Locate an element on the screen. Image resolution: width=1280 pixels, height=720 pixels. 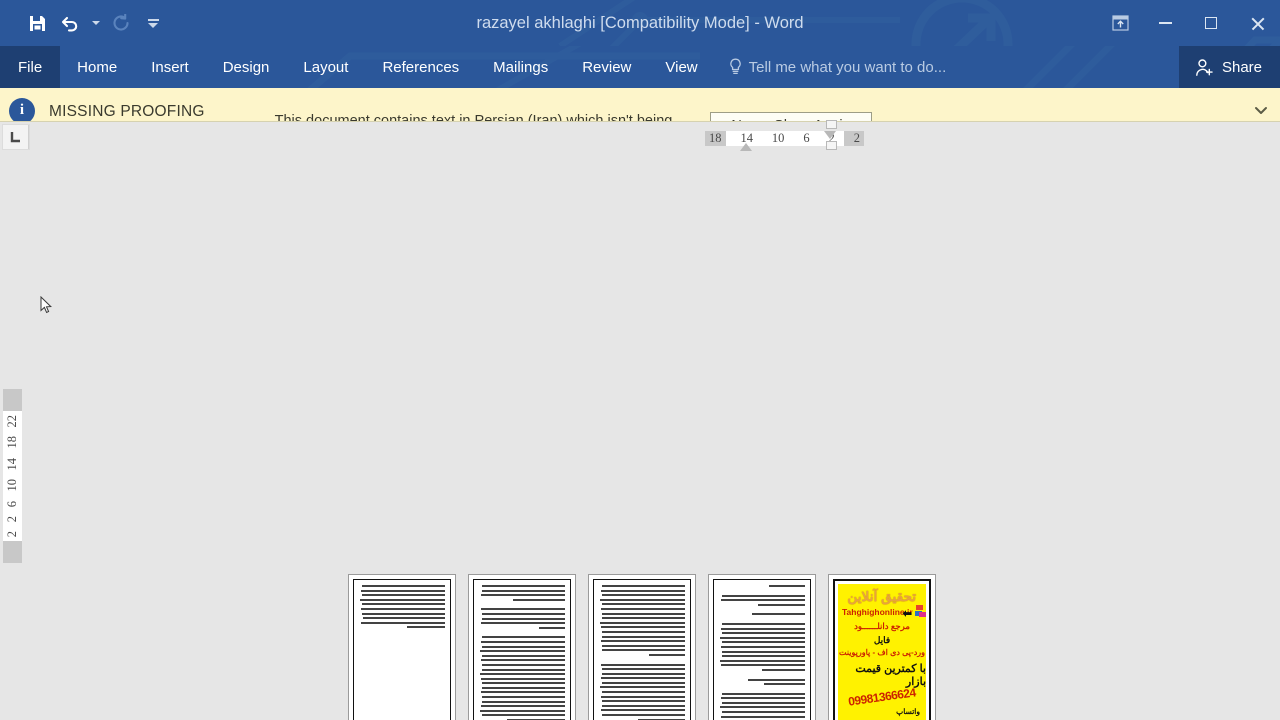
left-tab-stop-icon is located at coordinates (15, 137).